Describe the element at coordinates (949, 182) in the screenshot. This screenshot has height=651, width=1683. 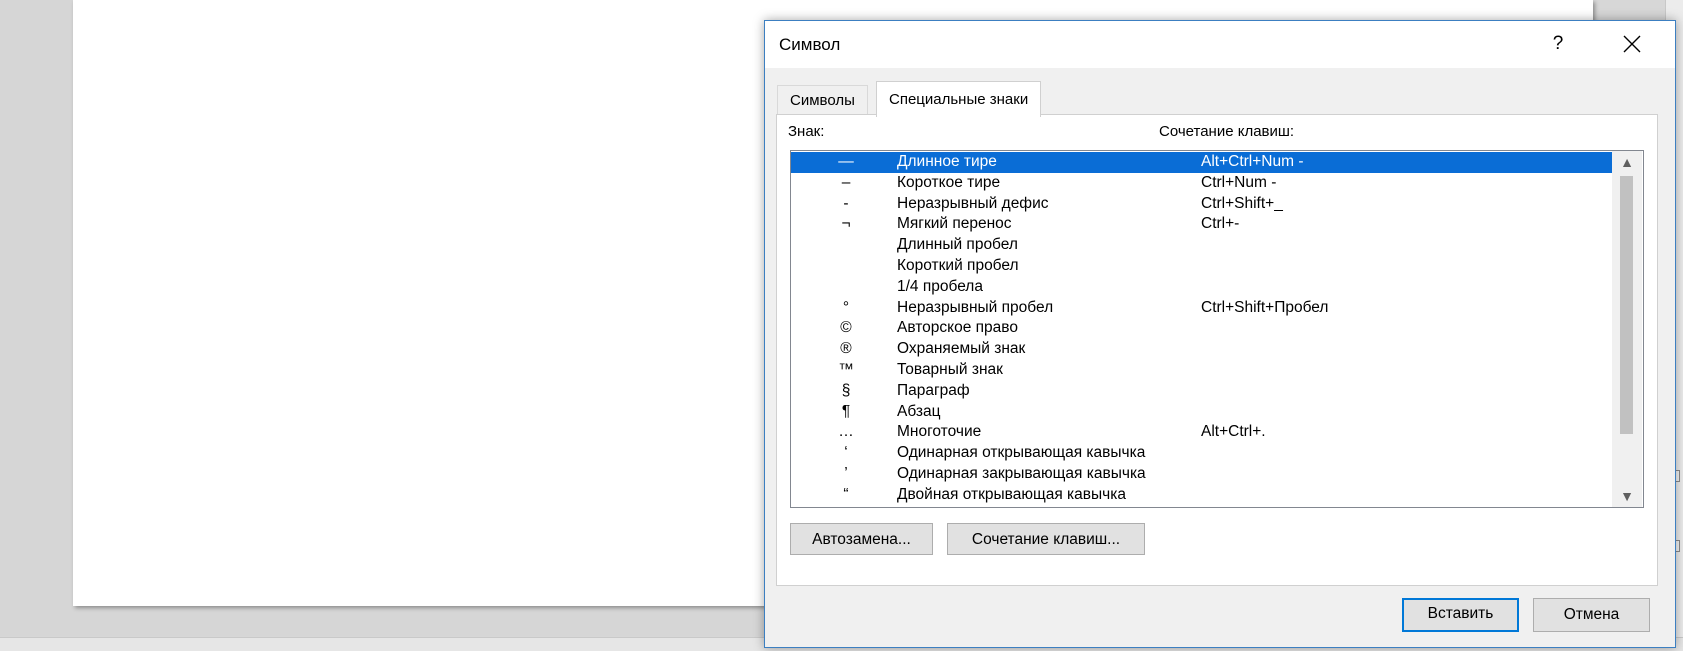
I see `name-cell: Короткое тире` at that location.